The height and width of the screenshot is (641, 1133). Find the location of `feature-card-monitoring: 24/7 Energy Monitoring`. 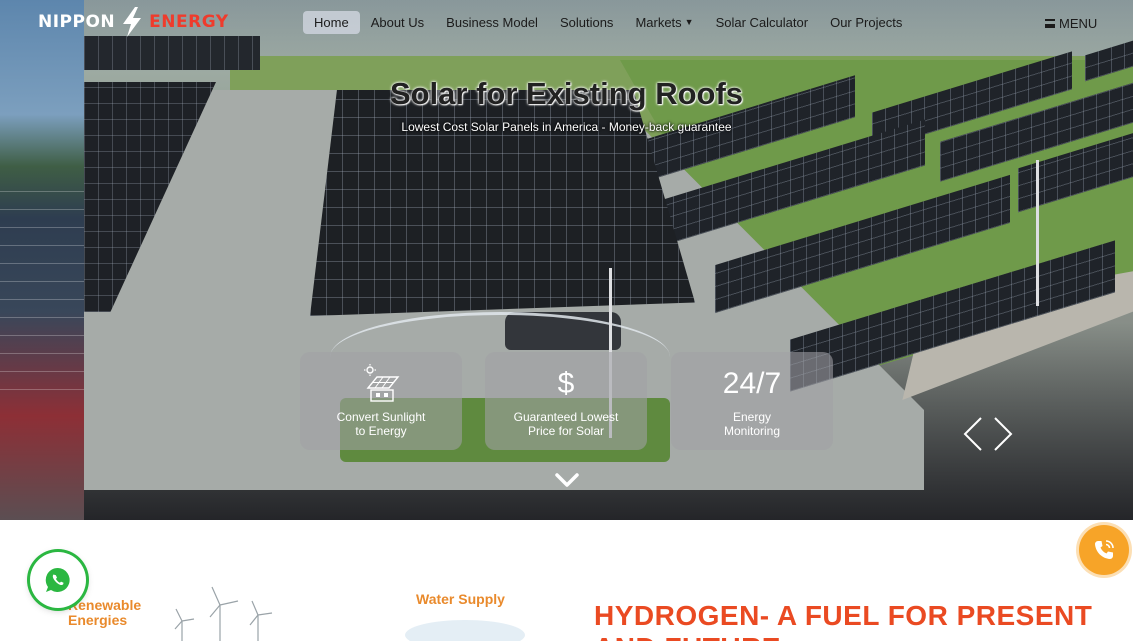

feature-card-monitoring: 24/7 Energy Monitoring is located at coordinates (752, 401).